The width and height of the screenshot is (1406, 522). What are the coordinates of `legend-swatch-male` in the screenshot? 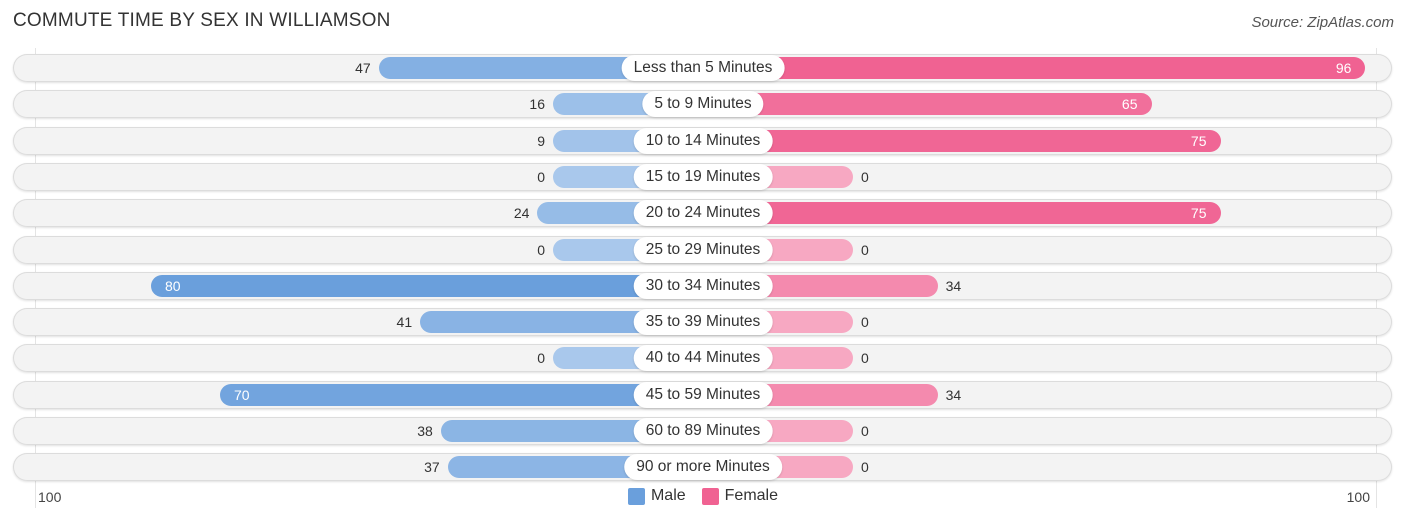 It's located at (636, 496).